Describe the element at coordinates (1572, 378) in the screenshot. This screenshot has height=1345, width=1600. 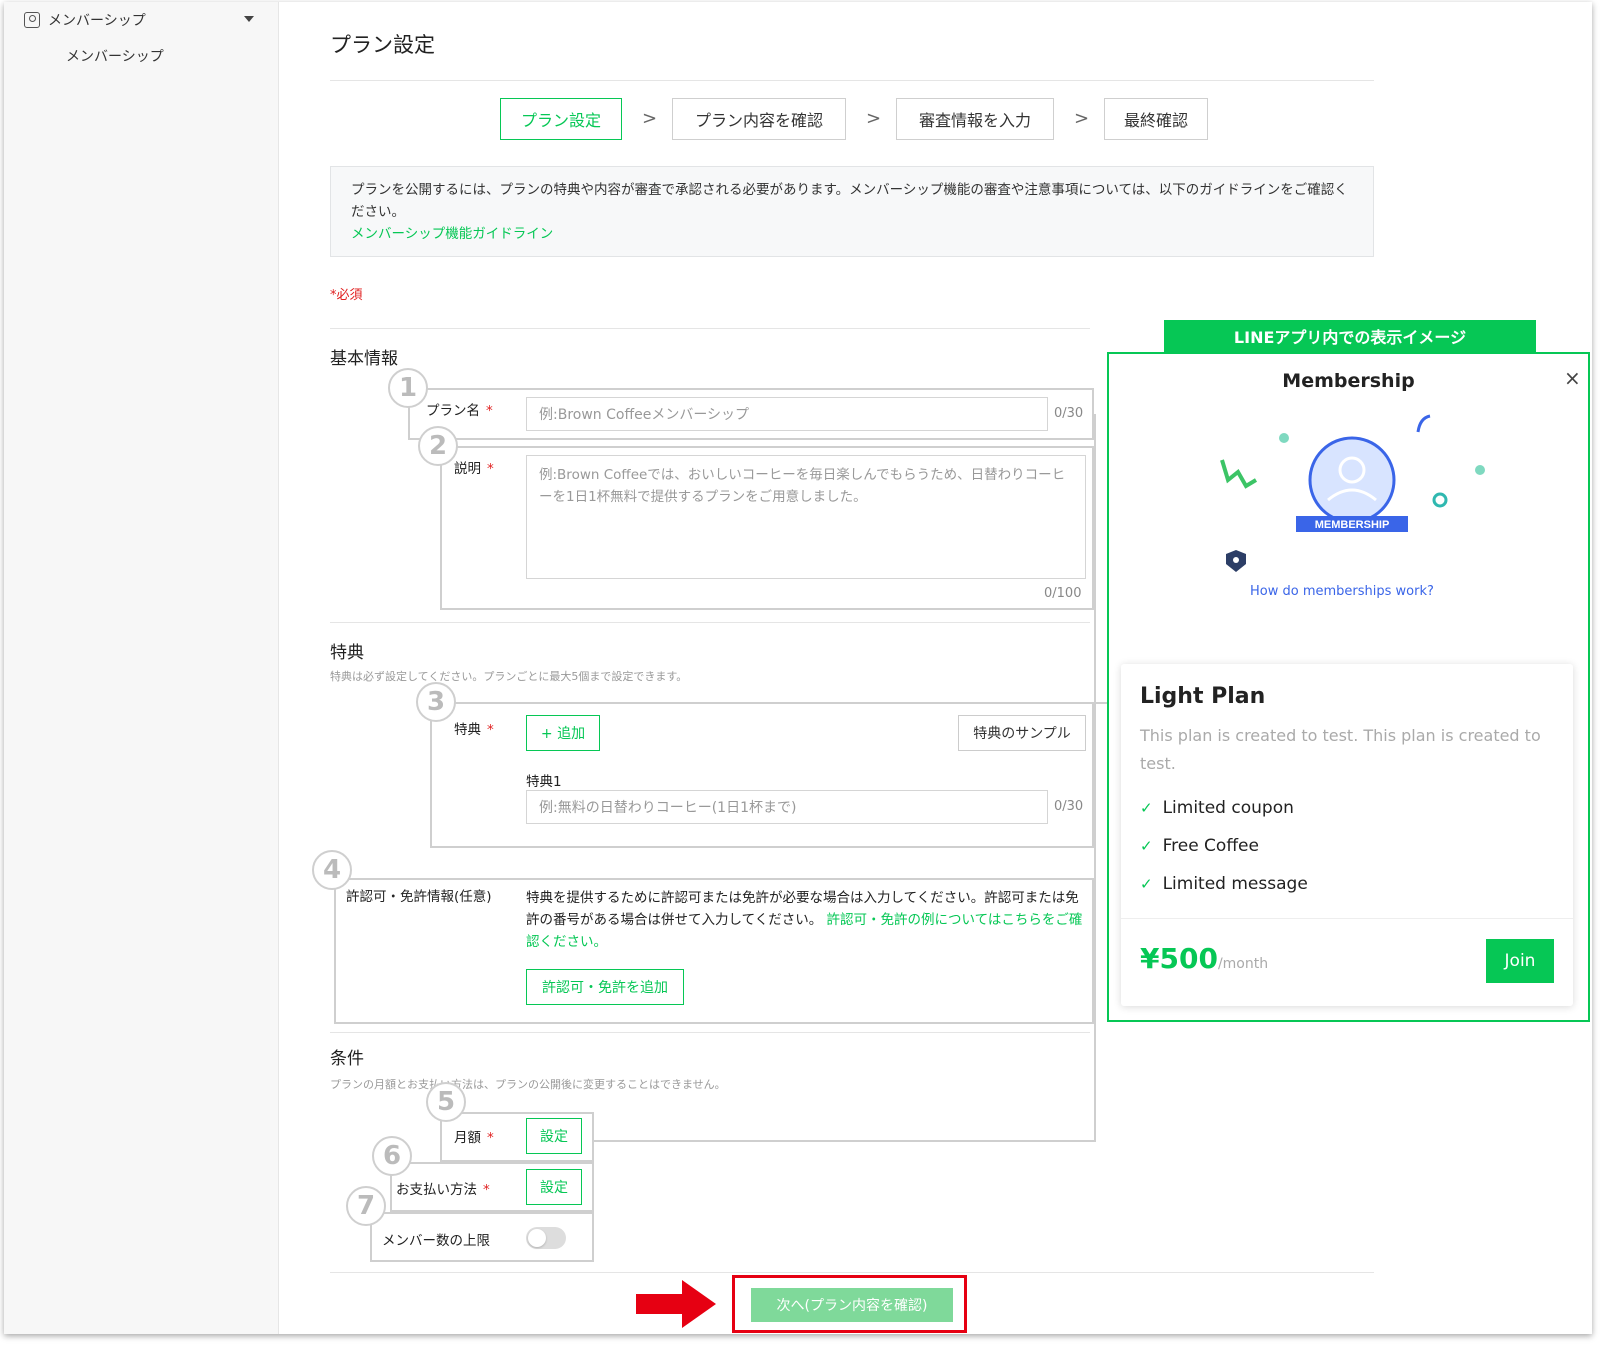
I see `close-icon: ×` at that location.